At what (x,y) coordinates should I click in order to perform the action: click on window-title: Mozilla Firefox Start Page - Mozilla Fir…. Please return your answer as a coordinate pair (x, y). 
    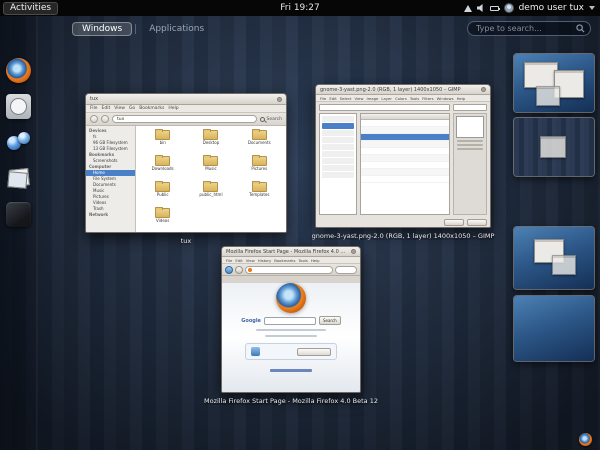
    Looking at the image, I should click on (287, 251).